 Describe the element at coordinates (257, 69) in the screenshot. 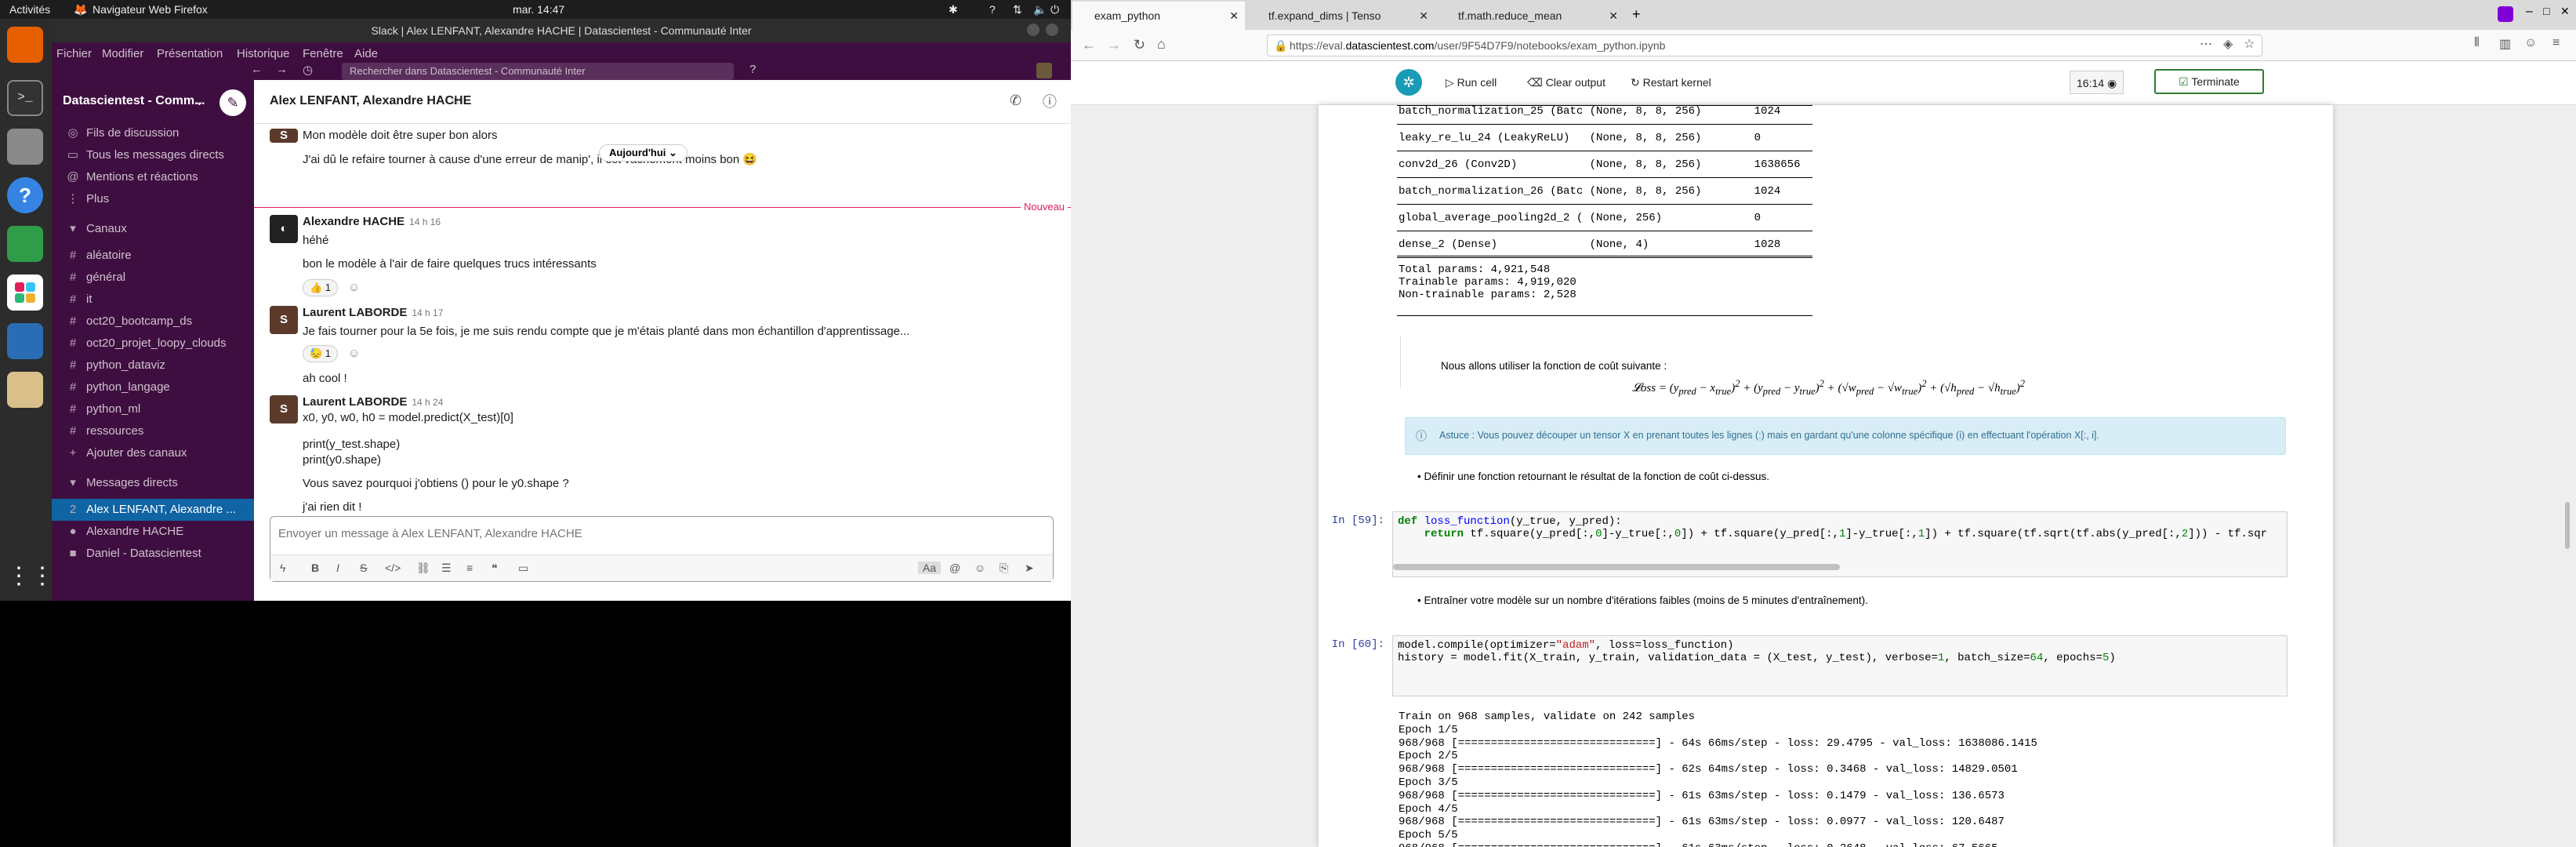

I see `back-arrow-icon: ←` at that location.